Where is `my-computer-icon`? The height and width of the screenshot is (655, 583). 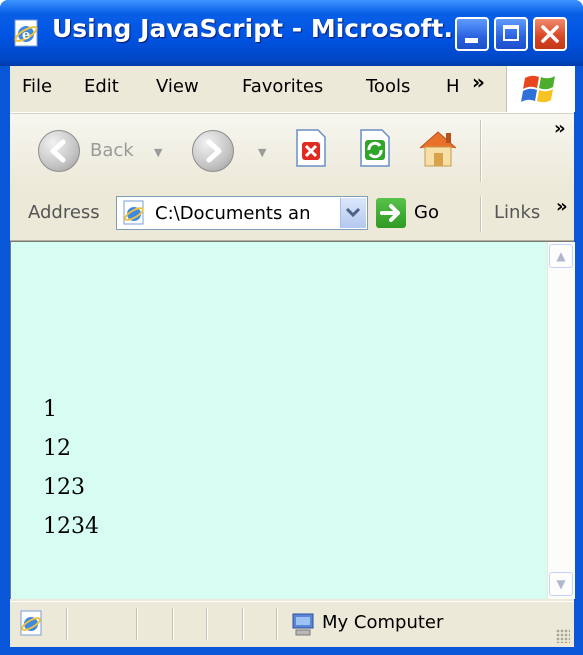 my-computer-icon is located at coordinates (303, 624).